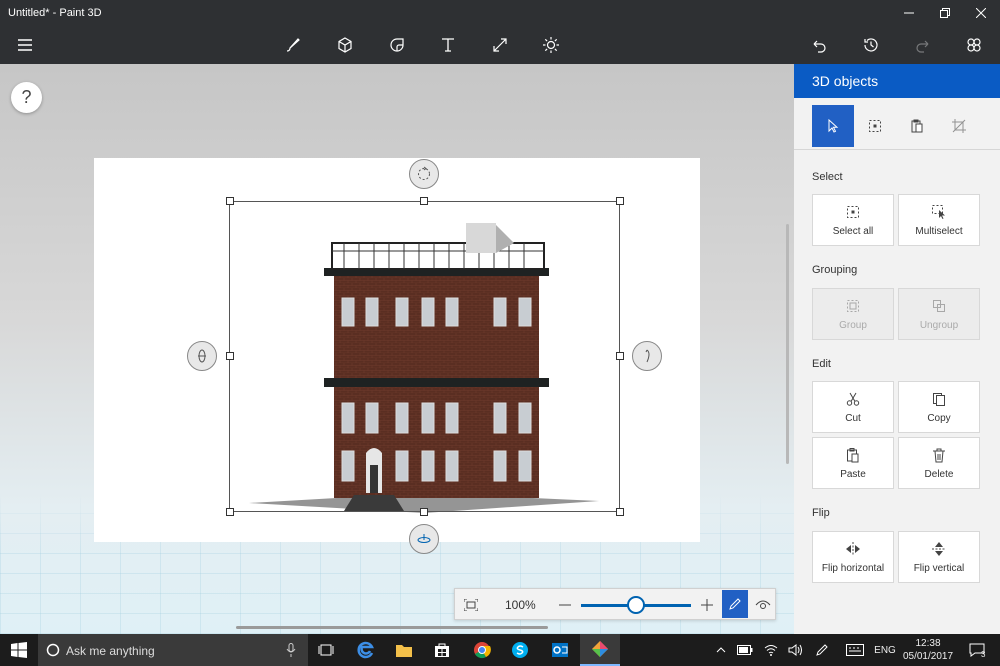  Describe the element at coordinates (442, 650) in the screenshot. I see `taskbar-store` at that location.